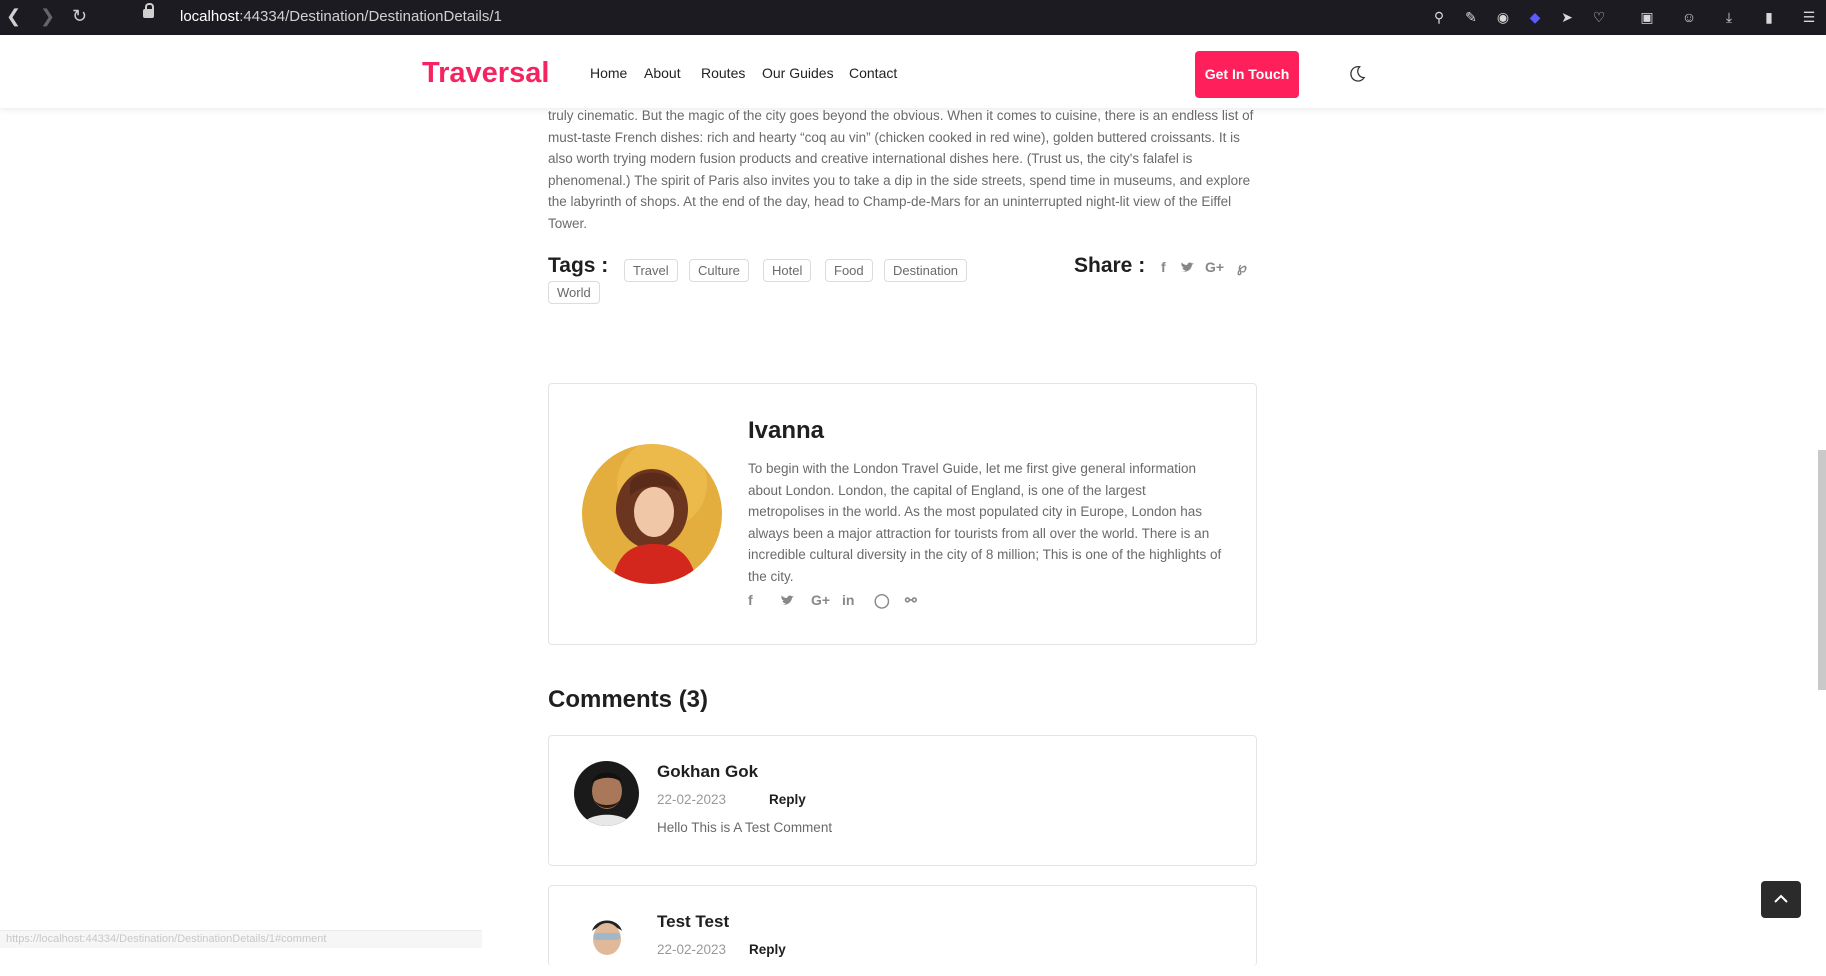  Describe the element at coordinates (1471, 17) in the screenshot. I see `edit-icon: ✎` at that location.